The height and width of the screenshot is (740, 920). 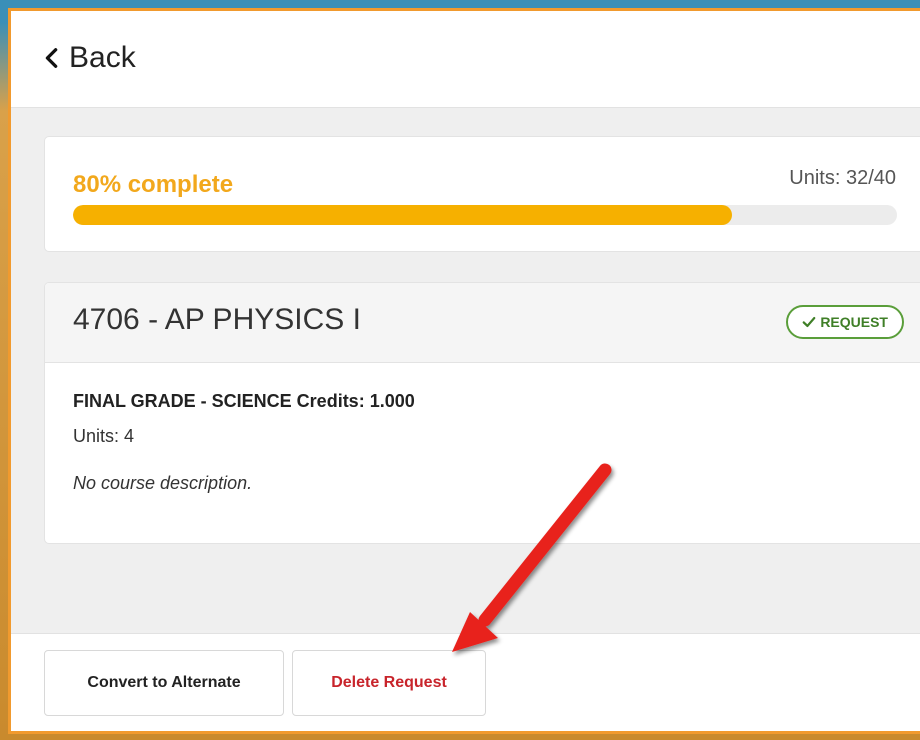 I want to click on course-header: 4706 - AP PHYSICS I REQUEST, so click(x=482, y=323).